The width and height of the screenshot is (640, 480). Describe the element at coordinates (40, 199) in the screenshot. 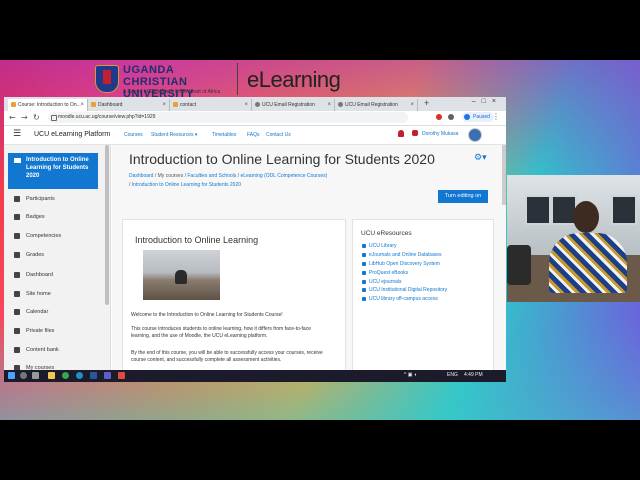

I see `drawer-item-label: Participants` at that location.